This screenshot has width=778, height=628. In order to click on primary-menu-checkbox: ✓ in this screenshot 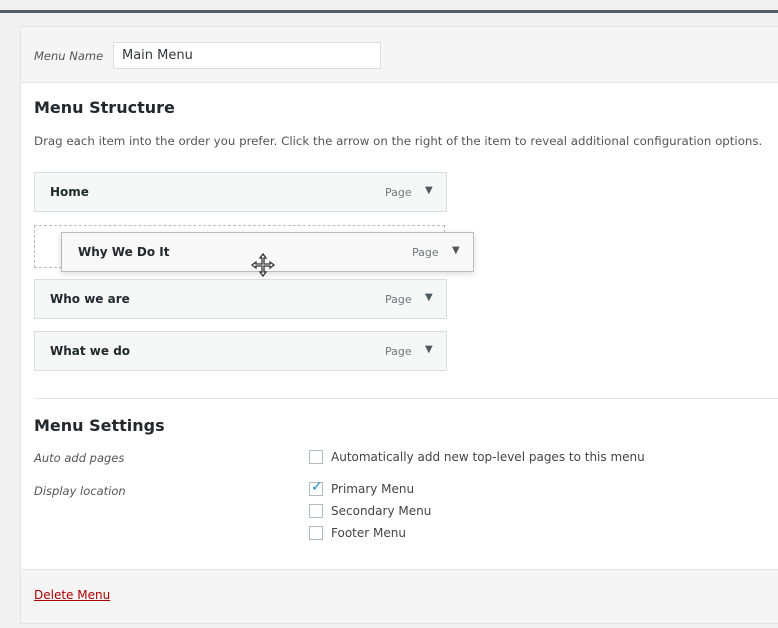, I will do `click(316, 487)`.